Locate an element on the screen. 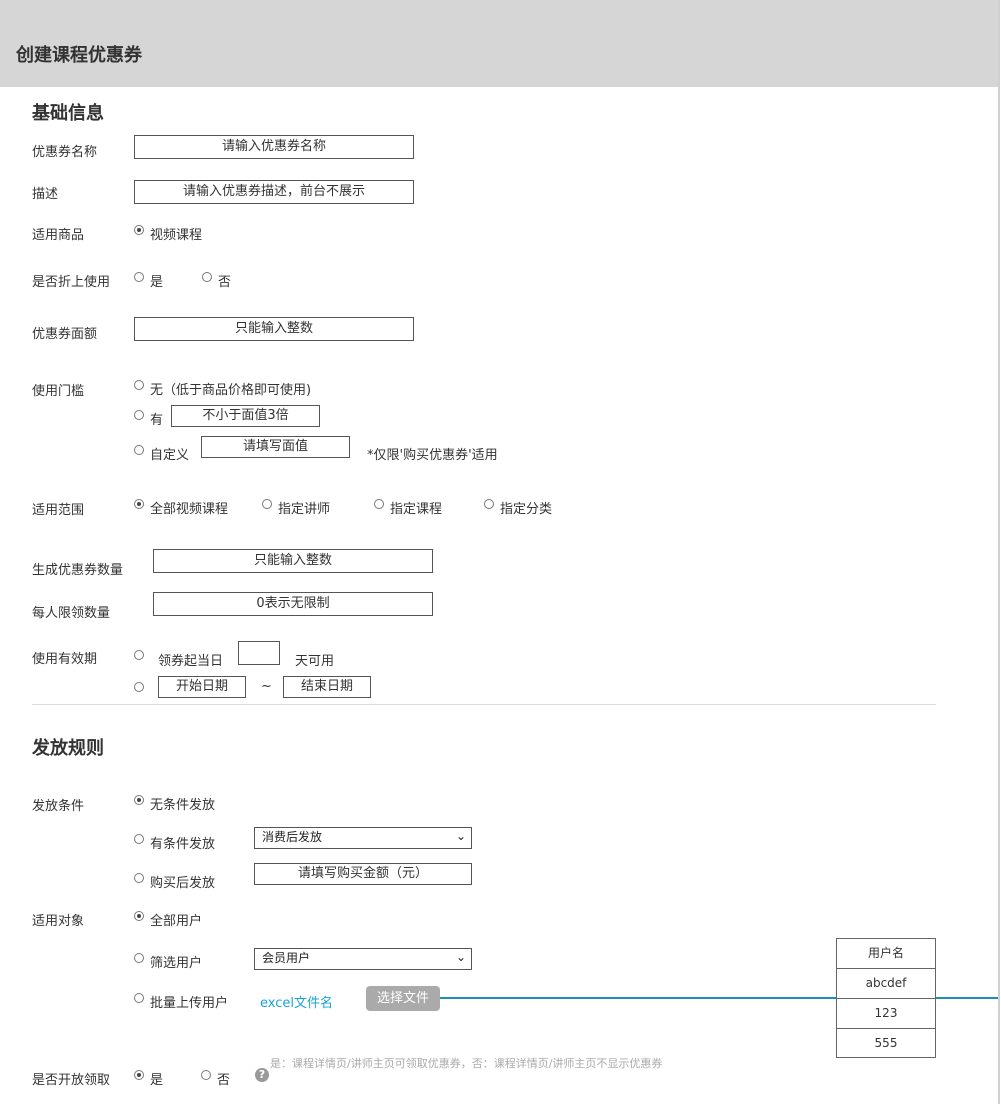 The image size is (1001, 1104). validity-from-text: 领券起当日 is located at coordinates (191, 661).